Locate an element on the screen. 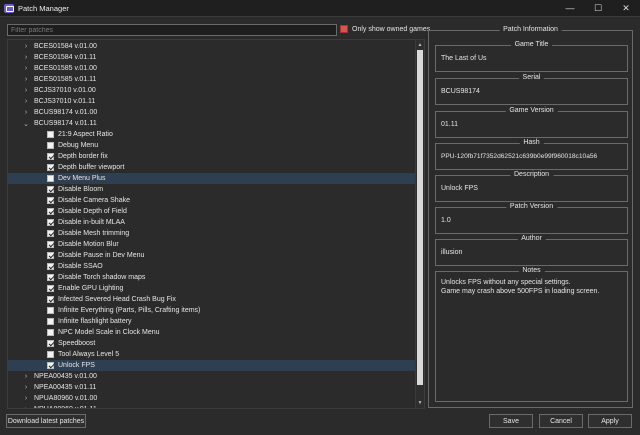 This screenshot has height=435, width=640. tree-item-patch: Disable Bloom is located at coordinates (211, 189).